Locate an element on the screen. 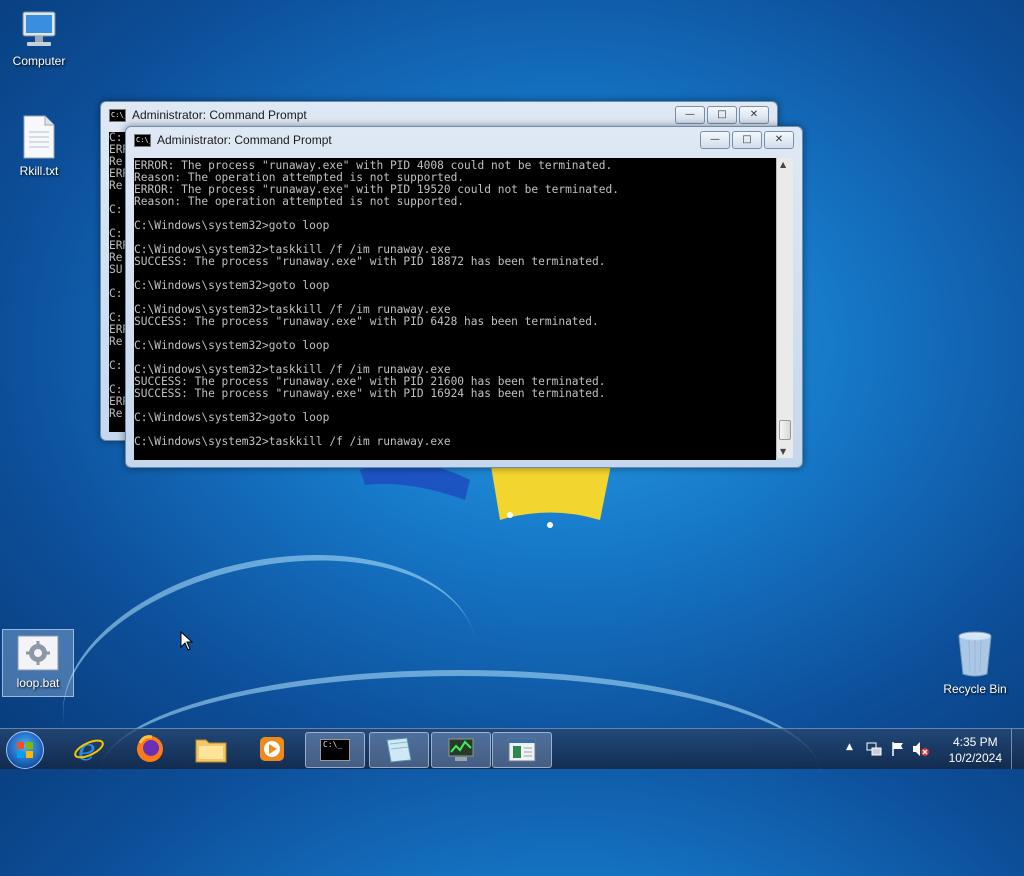 This screenshot has height=876, width=1024. firefox-icon is located at coordinates (150, 748).